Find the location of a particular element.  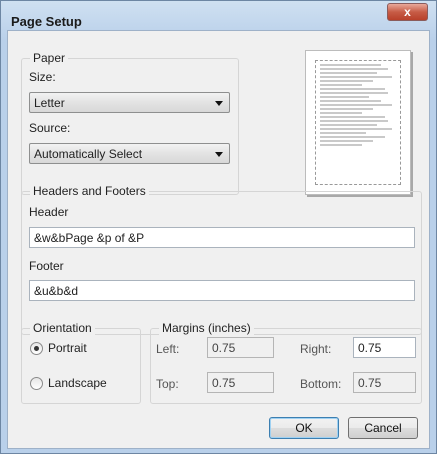

top-margin-input: 0.75 is located at coordinates (240, 382).